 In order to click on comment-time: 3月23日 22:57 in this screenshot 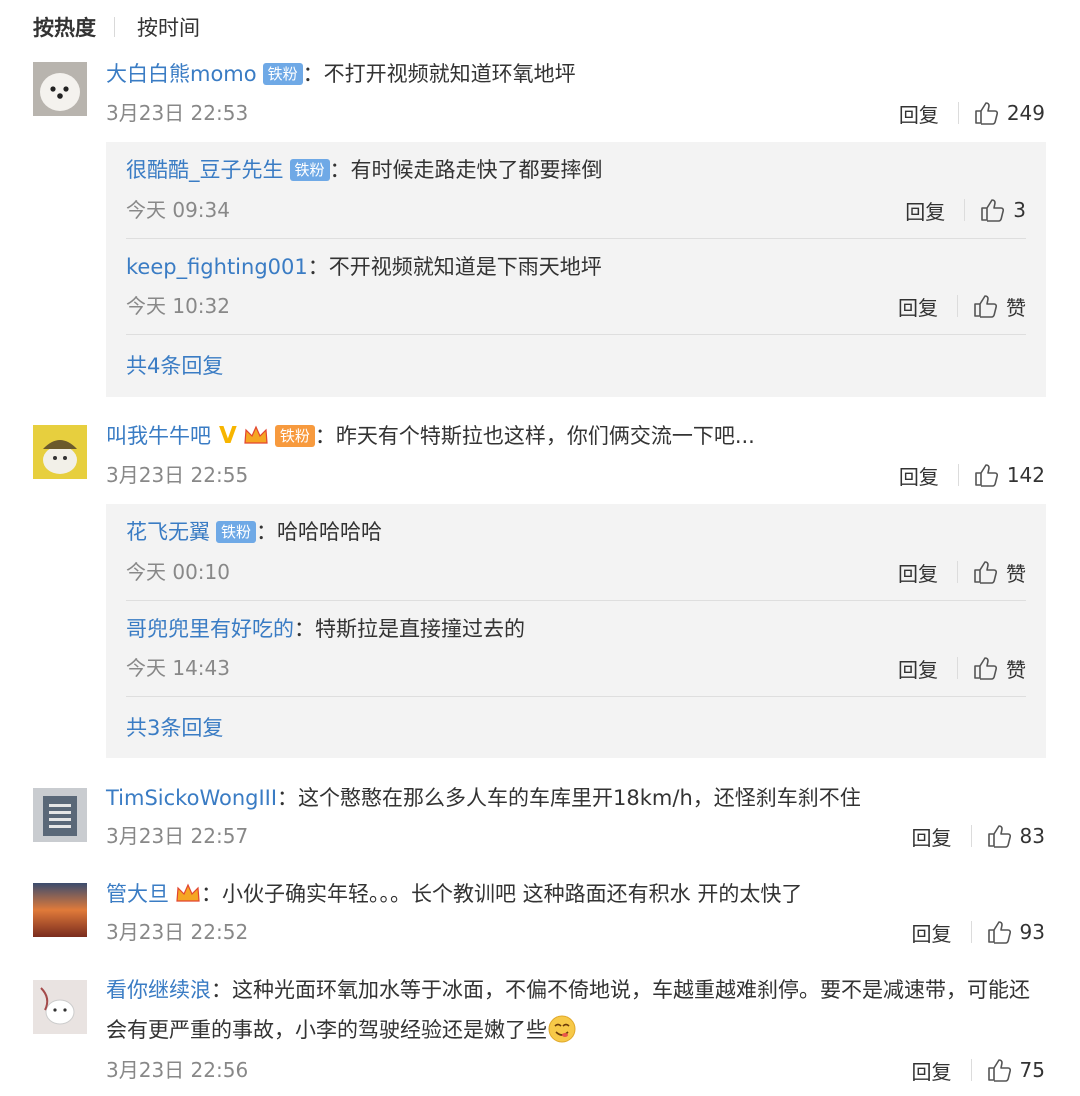, I will do `click(177, 836)`.